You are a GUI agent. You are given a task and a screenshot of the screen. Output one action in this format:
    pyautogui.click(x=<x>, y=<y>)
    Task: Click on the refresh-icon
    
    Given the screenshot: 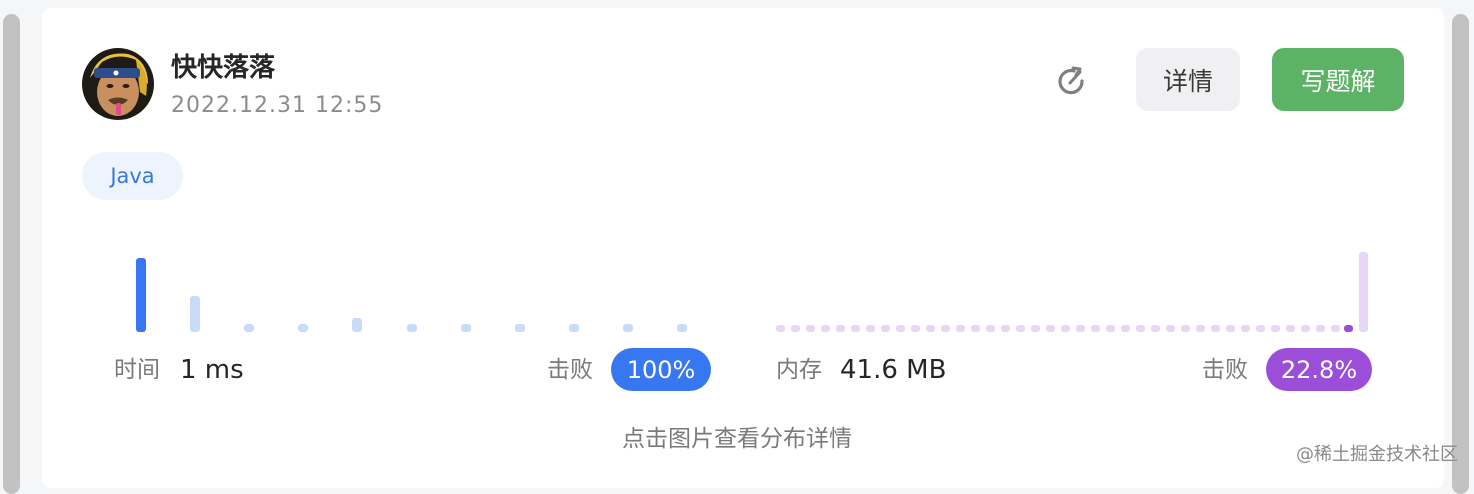 What is the action you would take?
    pyautogui.click(x=1071, y=82)
    